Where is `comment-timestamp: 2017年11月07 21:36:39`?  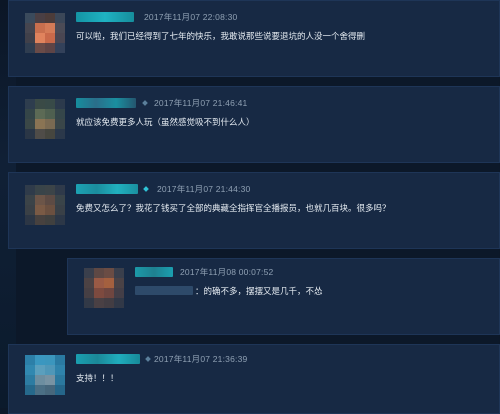
comment-timestamp: 2017年11月07 21:36:39 is located at coordinates (201, 359).